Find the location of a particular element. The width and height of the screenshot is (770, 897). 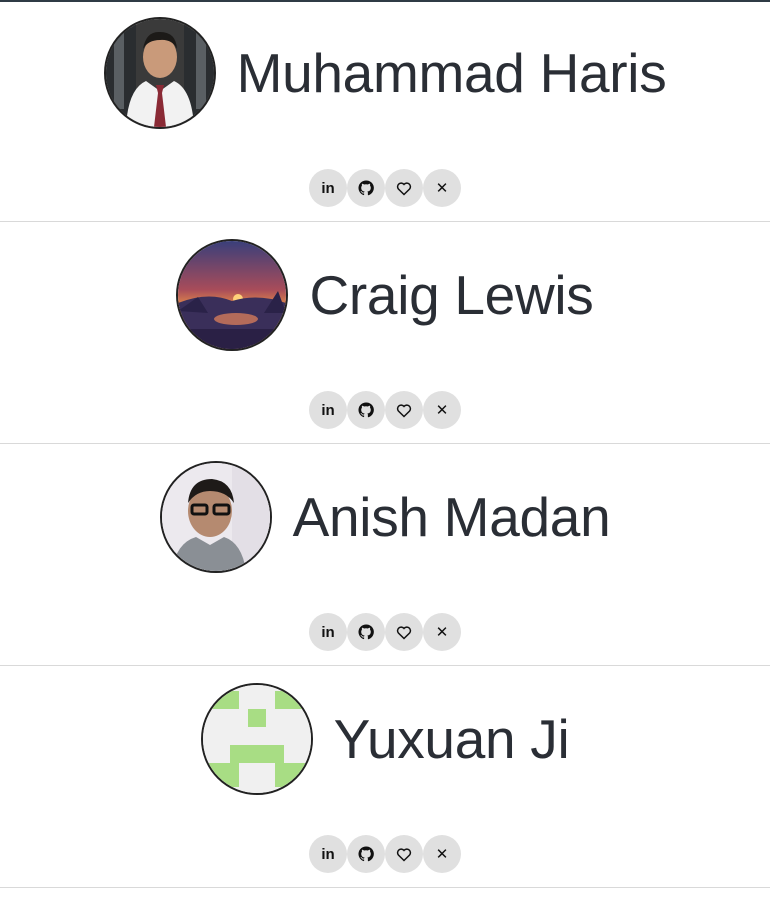

member-header: Craig Lewis is located at coordinates (385, 295).